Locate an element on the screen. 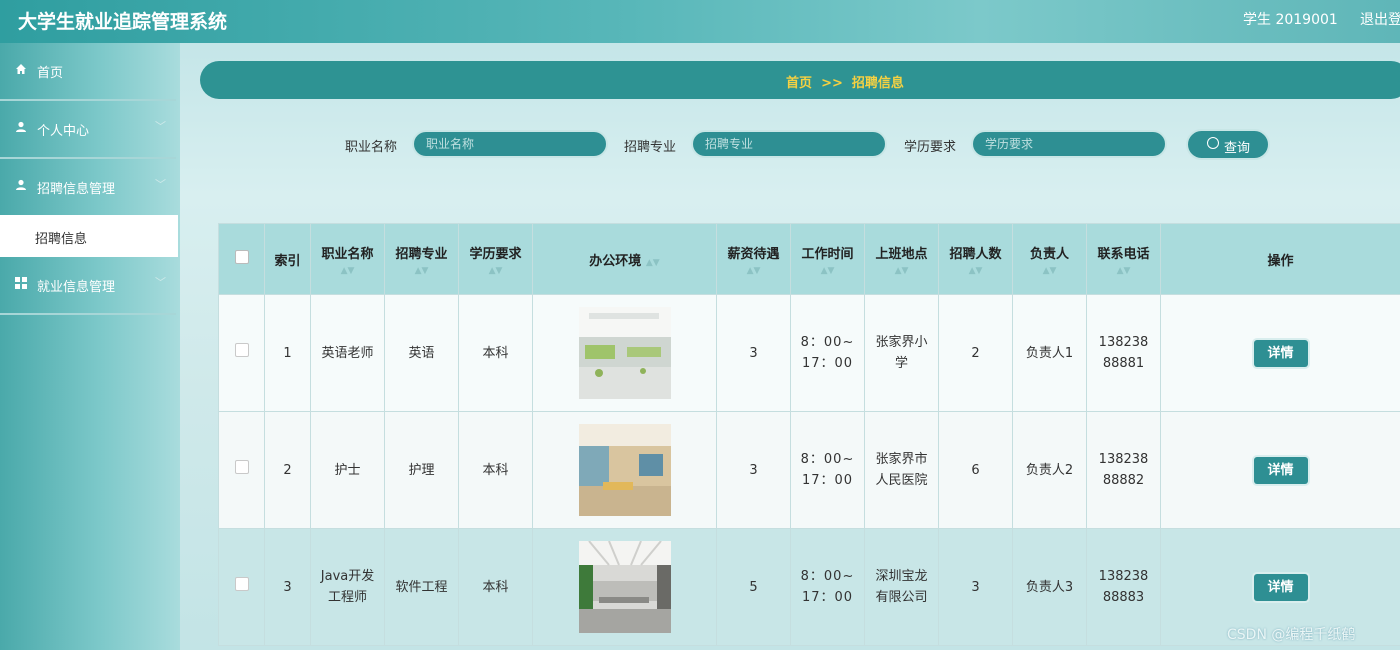 The width and height of the screenshot is (1400, 650). sidebar-item-personal-center: 个人中心 ﹀ is located at coordinates (88, 130).